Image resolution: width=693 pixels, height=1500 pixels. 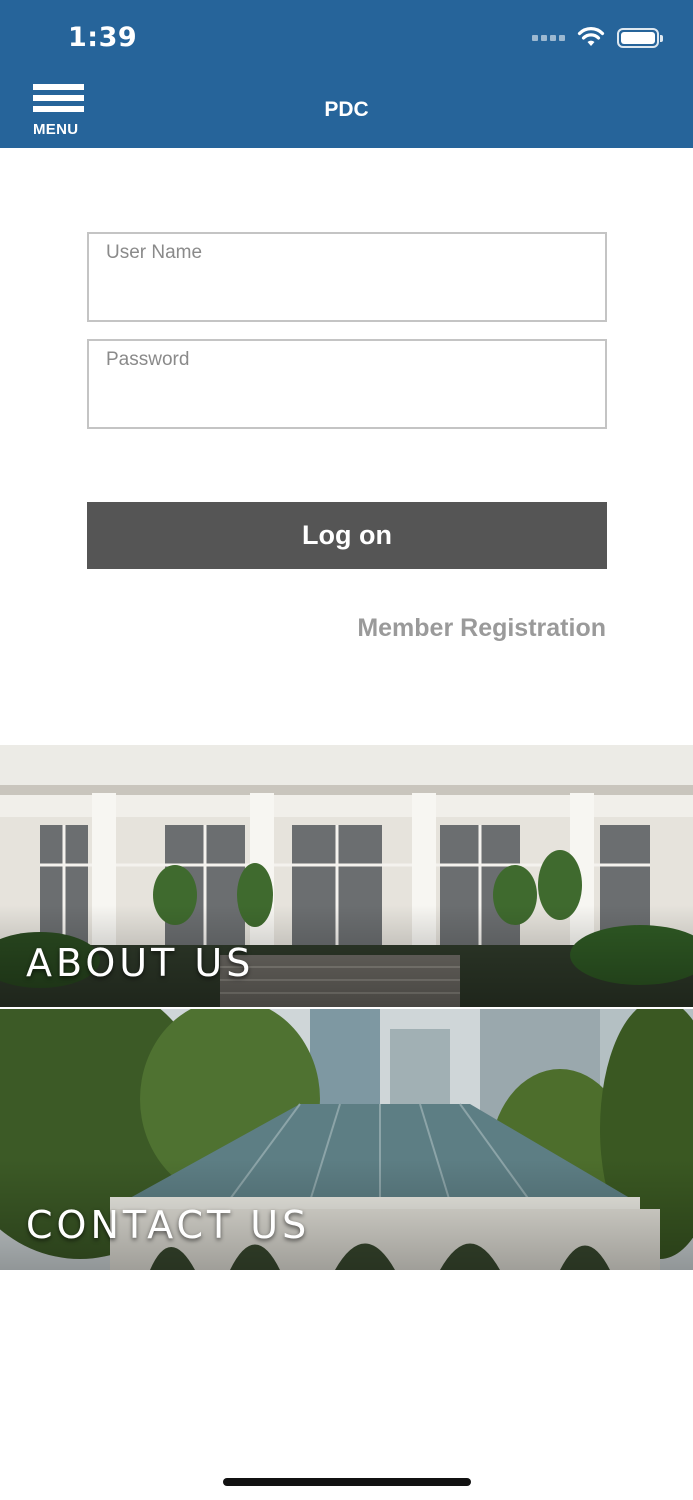 I want to click on username-field: User Name, so click(x=347, y=277).